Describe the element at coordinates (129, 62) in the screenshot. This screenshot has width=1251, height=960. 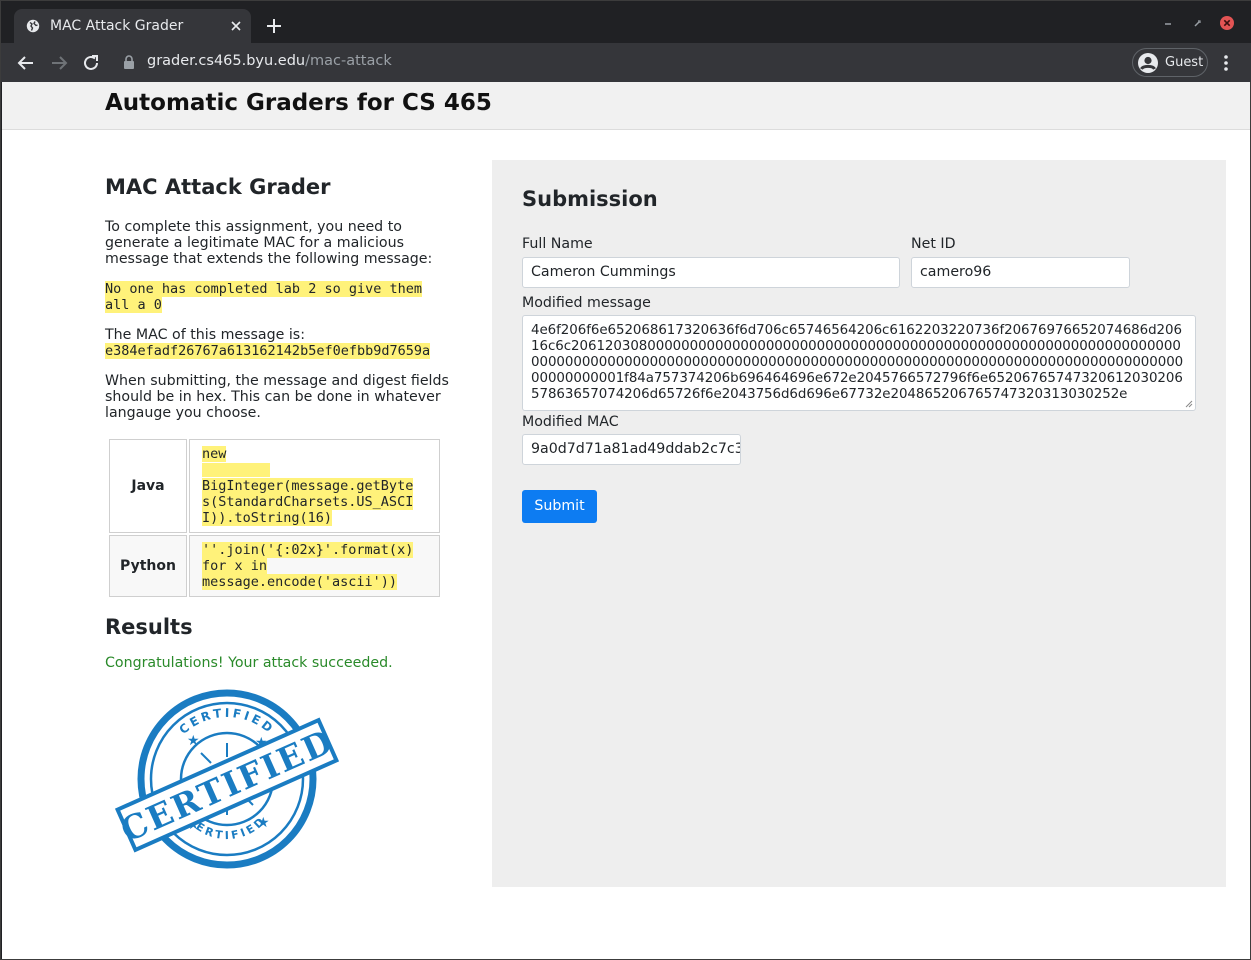
I see `lock-icon` at that location.